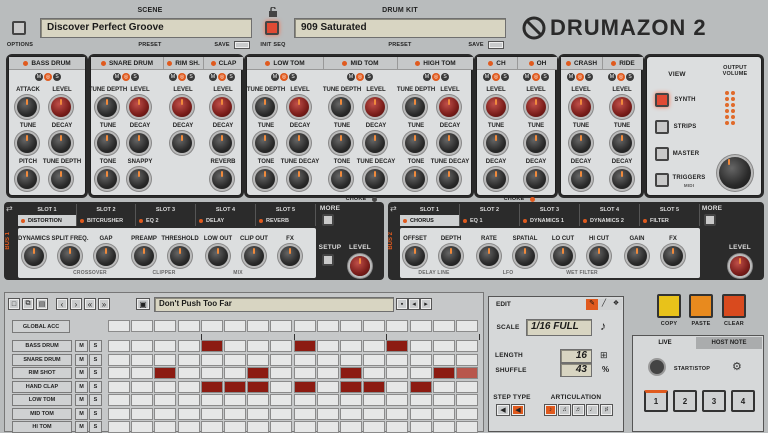 Image resolution: width=768 pixels, height=433 pixels. Describe the element at coordinates (525, 256) in the screenshot. I see `bus2-spatial-knob` at that location.